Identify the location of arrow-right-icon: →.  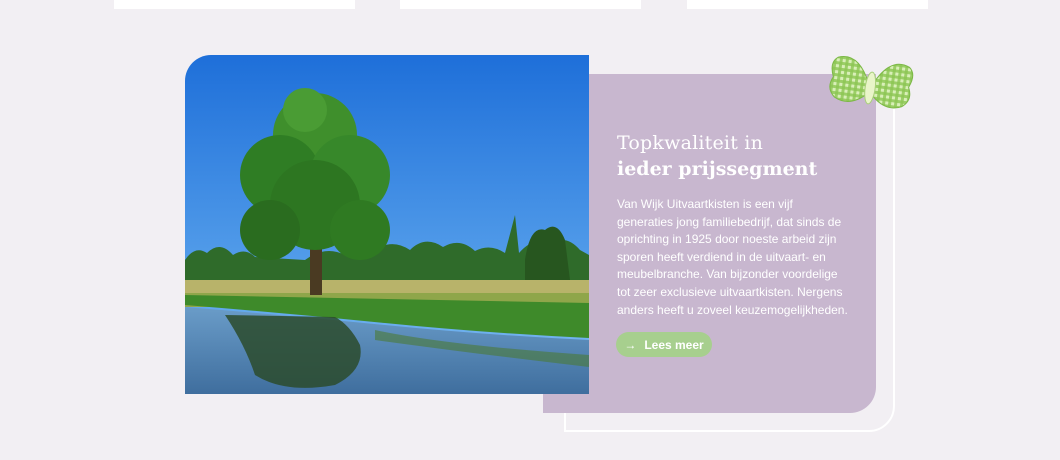
(630, 344).